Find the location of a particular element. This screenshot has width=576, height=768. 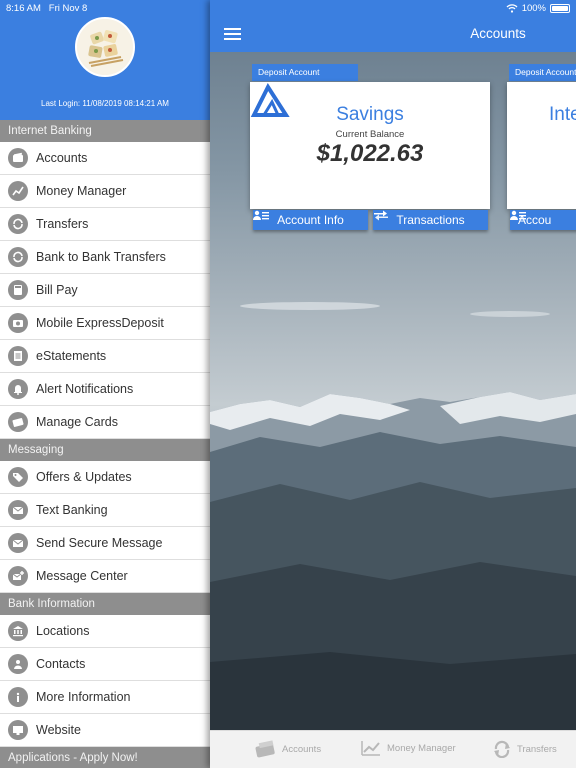

section-bank-information: Bank Information is located at coordinates (105, 604).